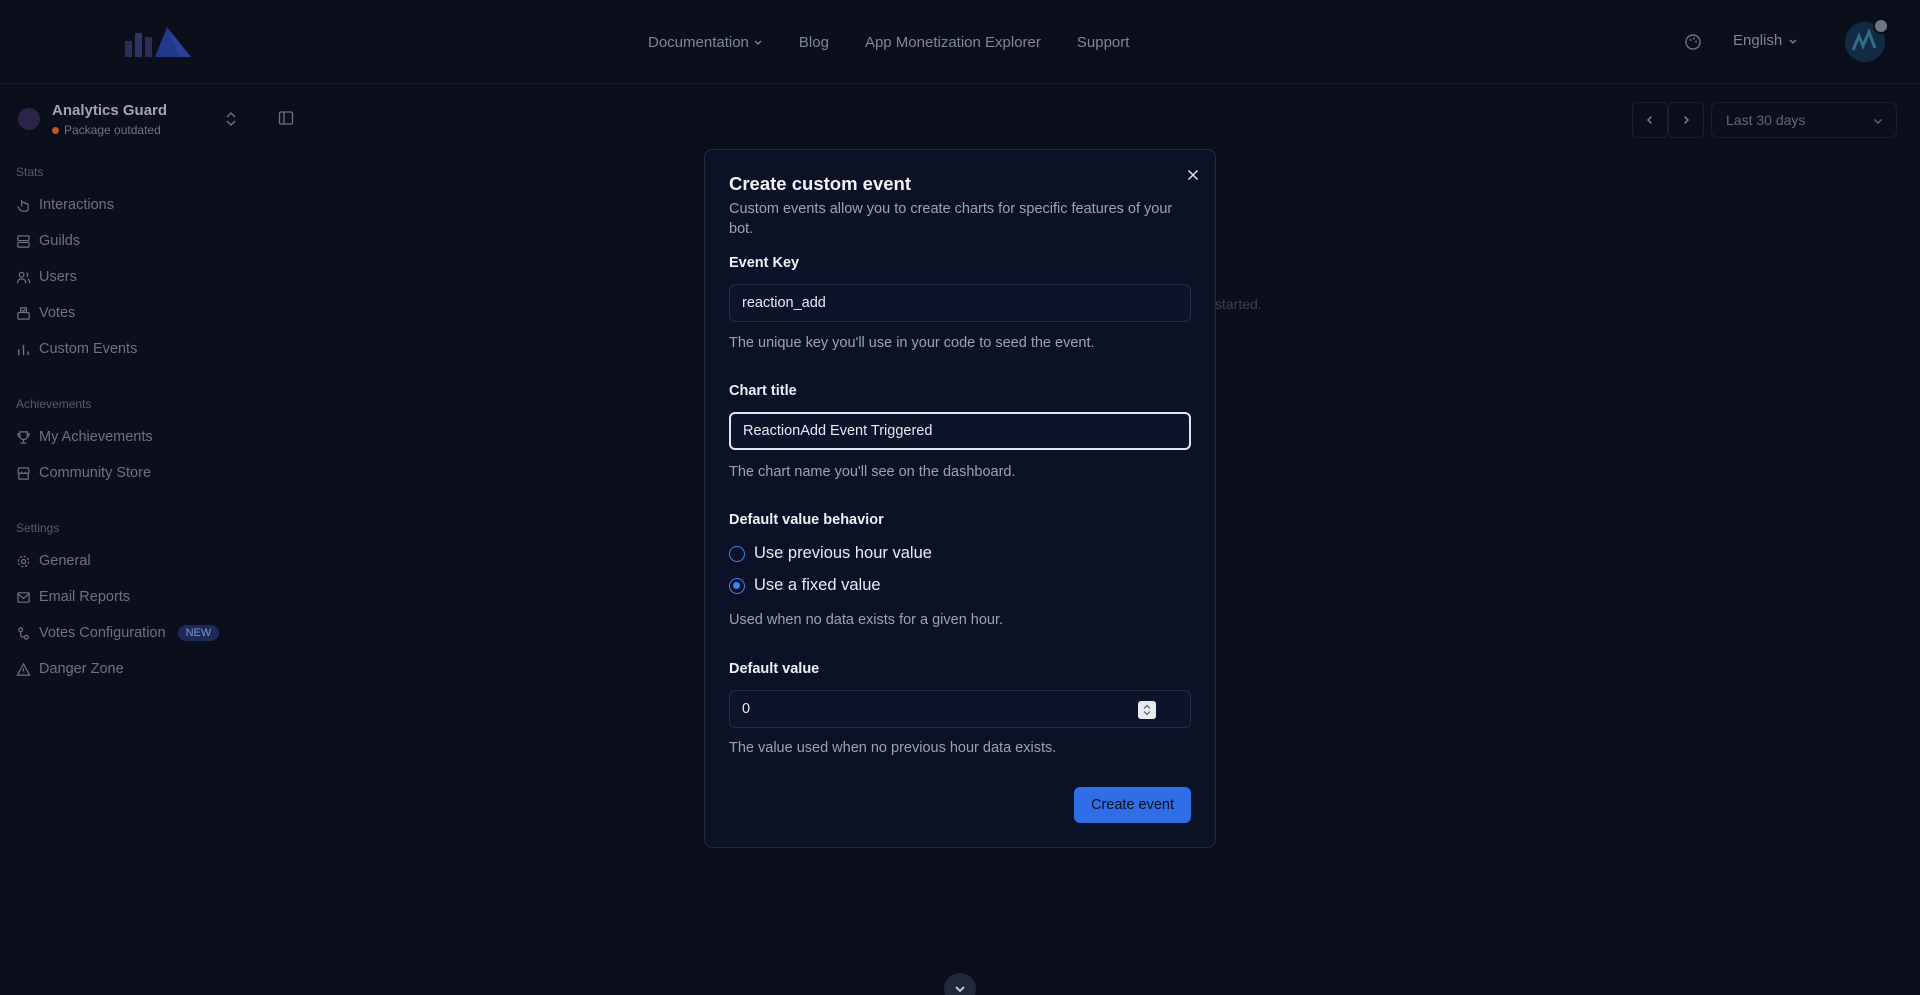  What do you see at coordinates (198, 633) in the screenshot?
I see `new-badge: NEW` at bounding box center [198, 633].